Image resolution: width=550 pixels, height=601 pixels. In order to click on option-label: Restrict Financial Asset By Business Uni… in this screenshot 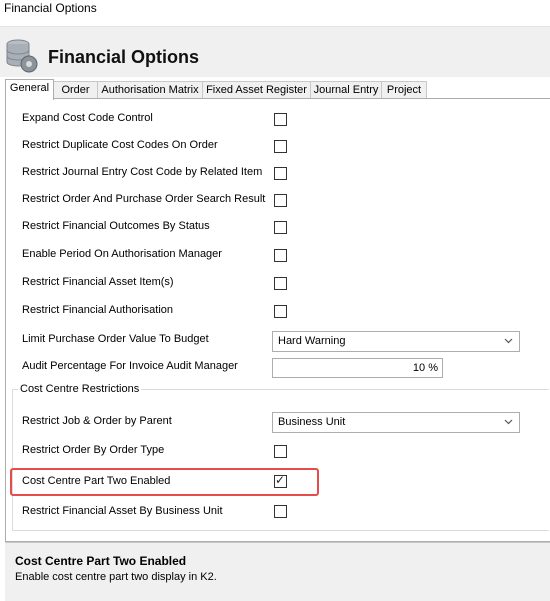, I will do `click(122, 511)`.